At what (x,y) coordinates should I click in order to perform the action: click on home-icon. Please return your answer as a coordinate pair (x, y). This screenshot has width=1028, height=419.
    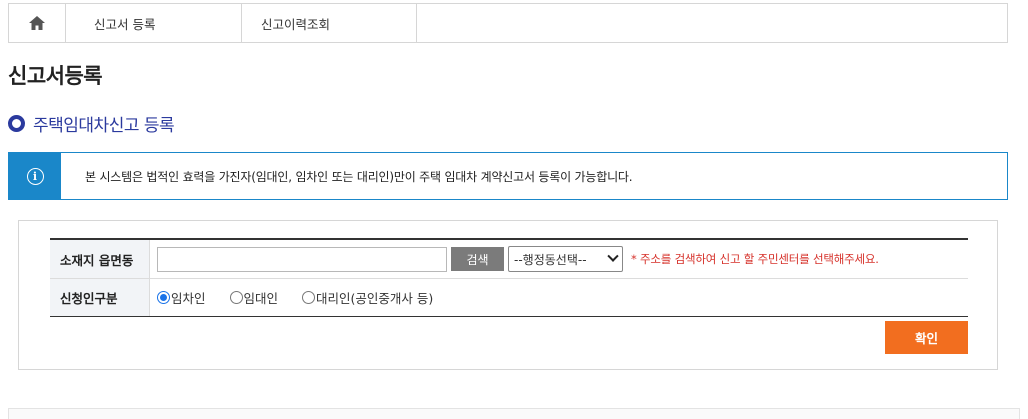
    Looking at the image, I should click on (37, 23).